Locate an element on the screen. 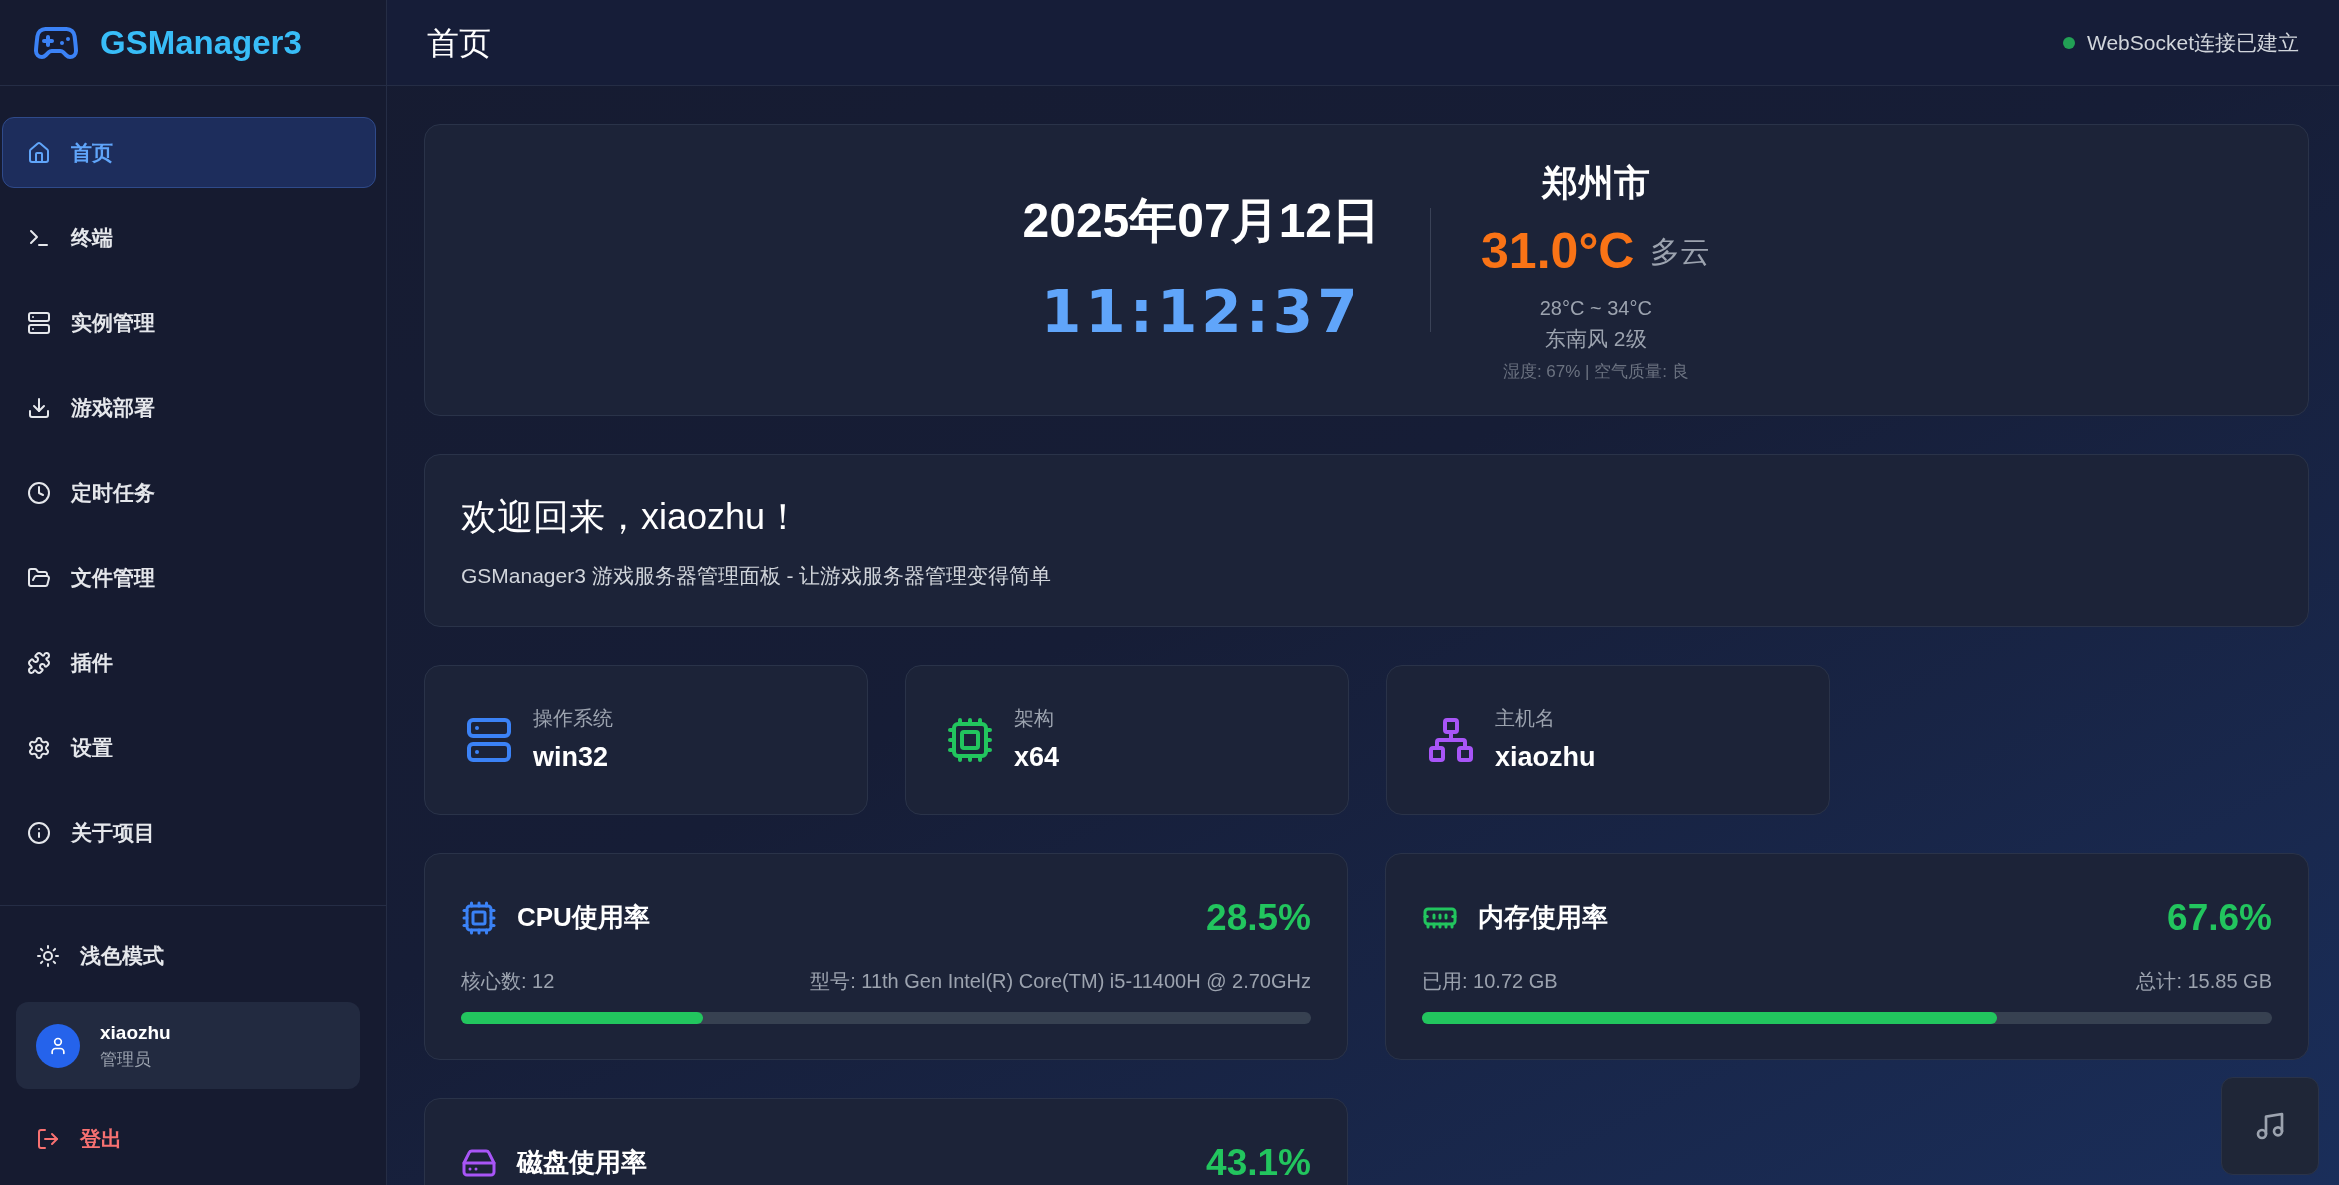 The height and width of the screenshot is (1185, 2339). usage-value: 67.6% is located at coordinates (2219, 918).